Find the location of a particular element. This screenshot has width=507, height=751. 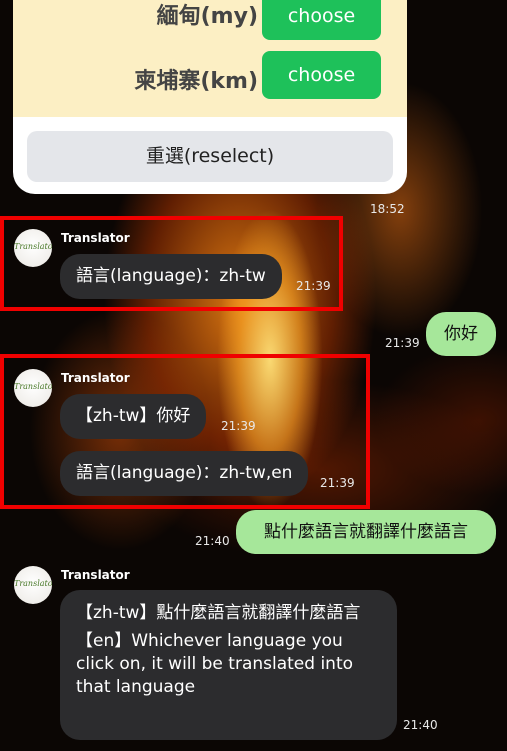

language-row-my: 緬甸(my) choose is located at coordinates (210, 24).